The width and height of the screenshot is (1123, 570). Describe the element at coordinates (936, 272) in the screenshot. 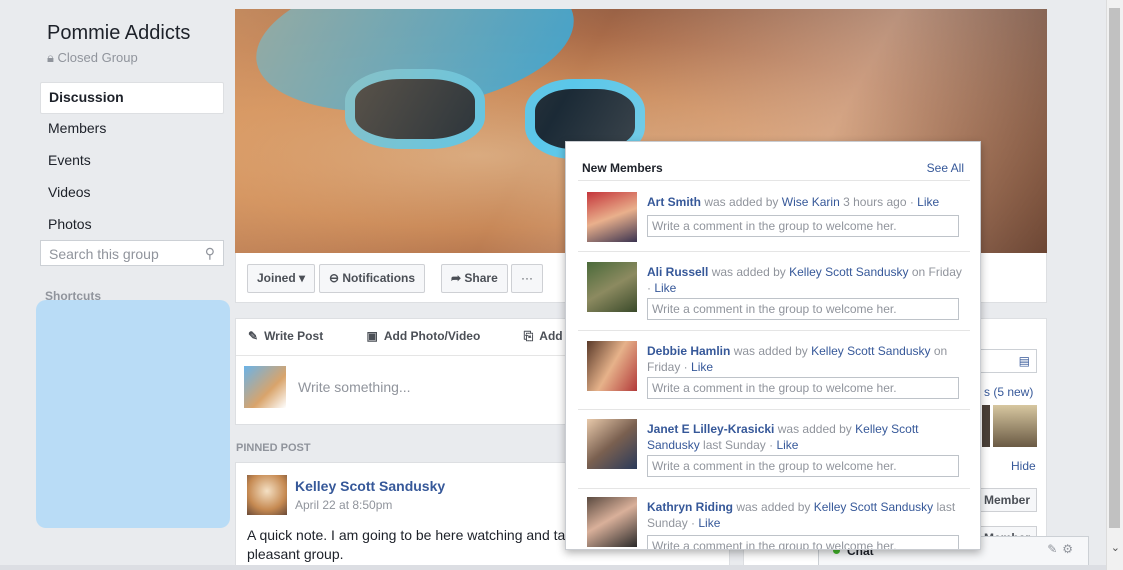

I see `member-when: on Friday` at that location.